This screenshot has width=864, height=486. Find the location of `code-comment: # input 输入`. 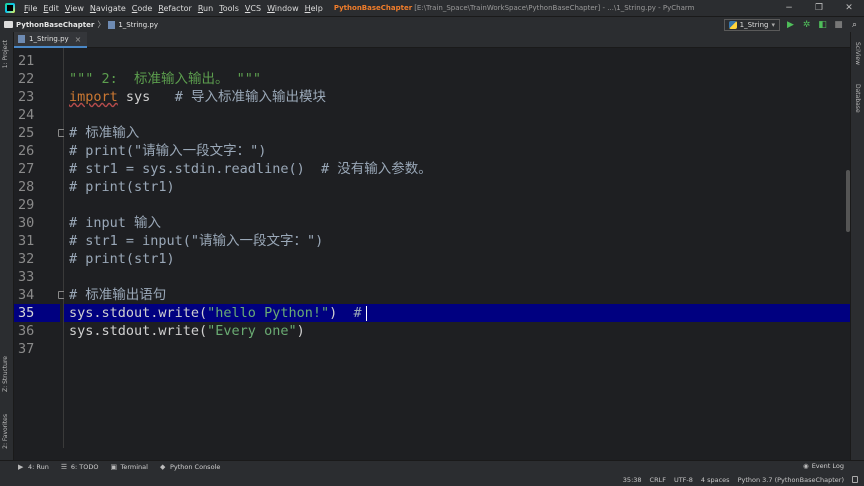

code-comment: # input 输入 is located at coordinates (115, 223).